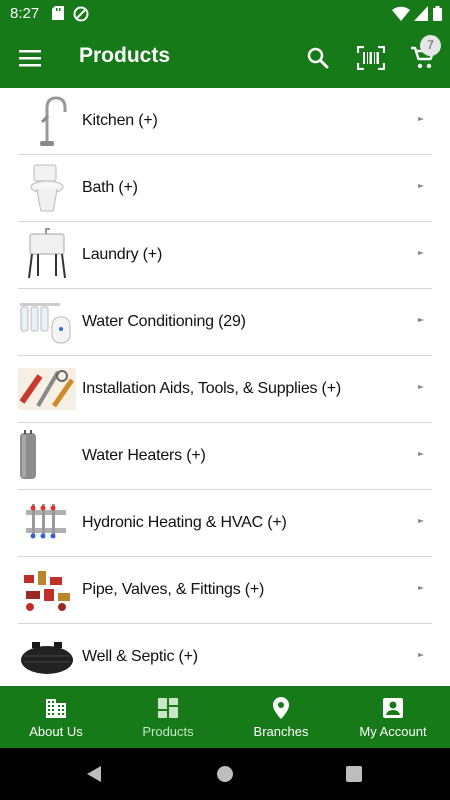  Describe the element at coordinates (56, 731) in the screenshot. I see `nav-label: About Us` at that location.